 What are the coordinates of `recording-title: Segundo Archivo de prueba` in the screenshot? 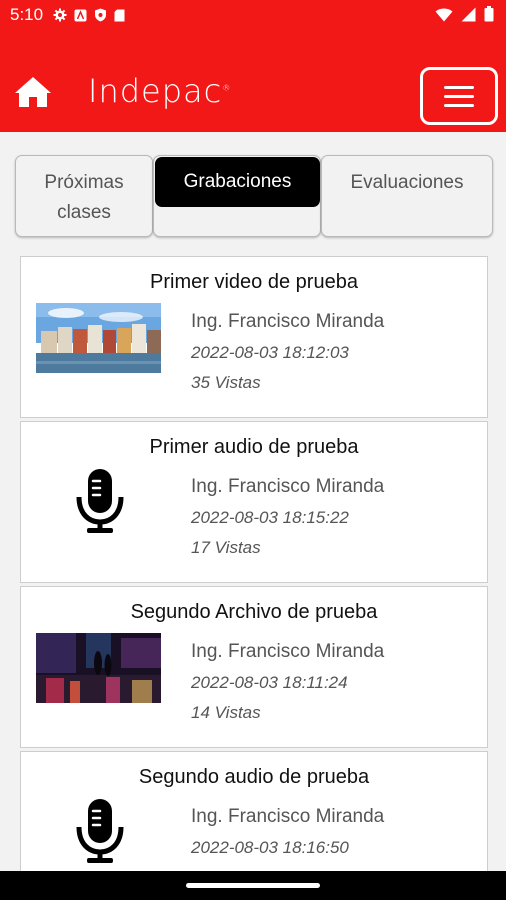 It's located at (254, 612).